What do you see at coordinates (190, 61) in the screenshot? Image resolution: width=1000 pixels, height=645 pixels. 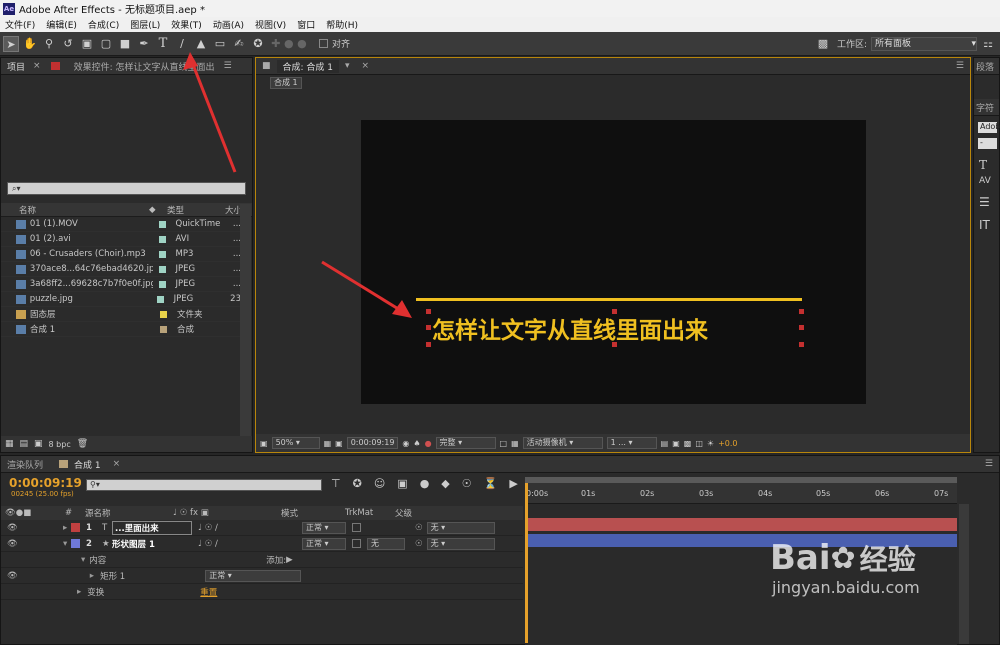 I see `arrow-head-type-tool` at bounding box center [190, 61].